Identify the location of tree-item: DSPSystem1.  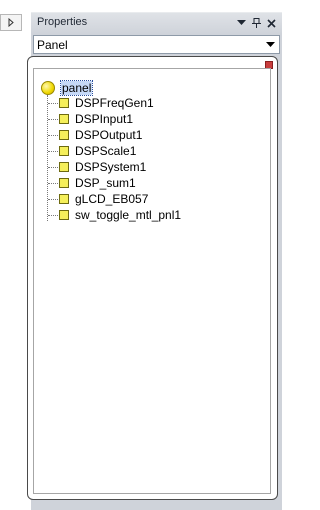
(97, 167).